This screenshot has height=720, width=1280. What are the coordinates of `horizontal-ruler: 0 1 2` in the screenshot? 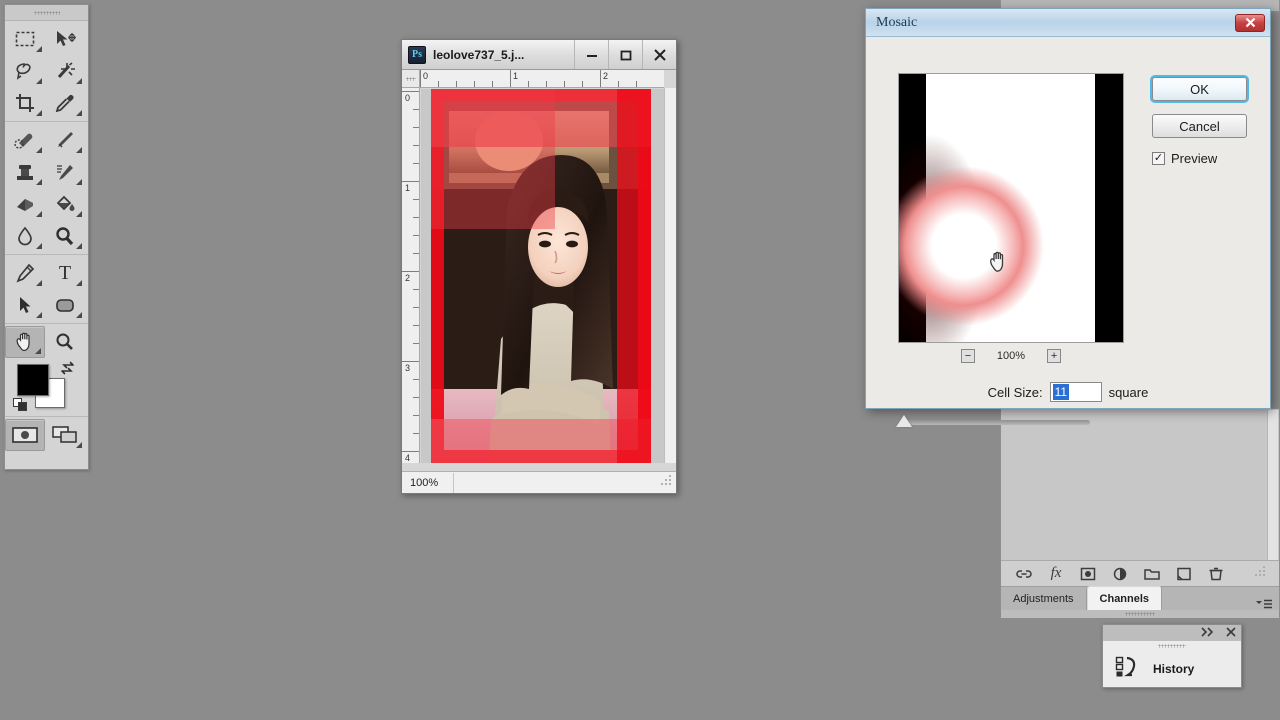 It's located at (542, 79).